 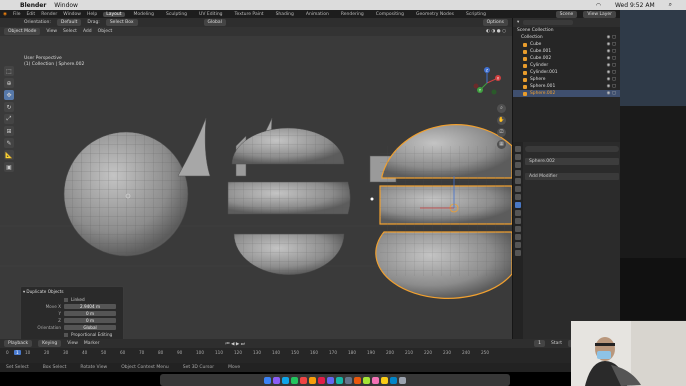 What do you see at coordinates (518, 157) in the screenshot?
I see `render-tab-icon` at bounding box center [518, 157].